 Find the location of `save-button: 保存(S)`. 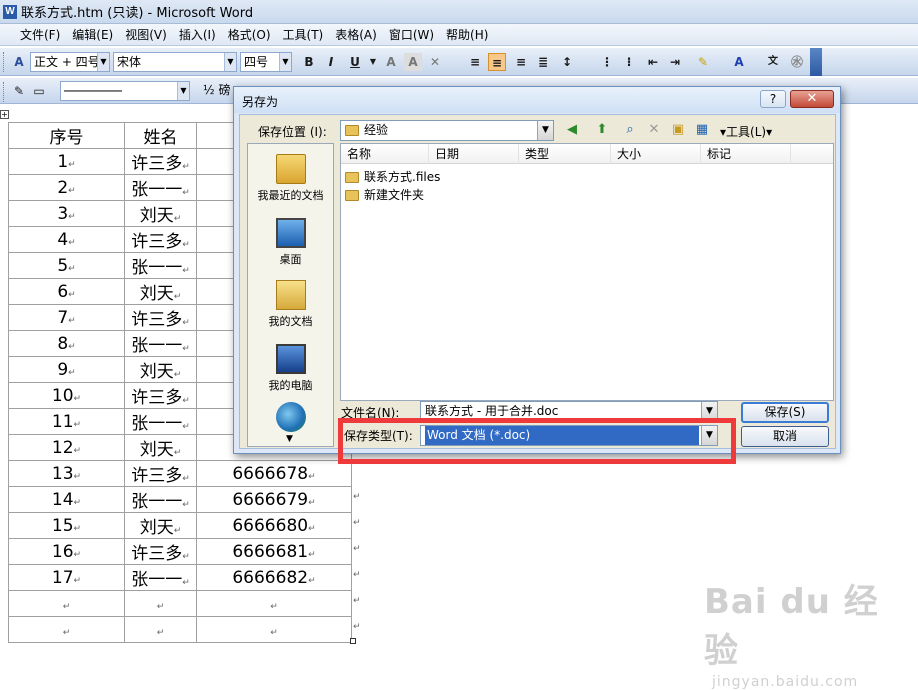

save-button: 保存(S) is located at coordinates (785, 412).